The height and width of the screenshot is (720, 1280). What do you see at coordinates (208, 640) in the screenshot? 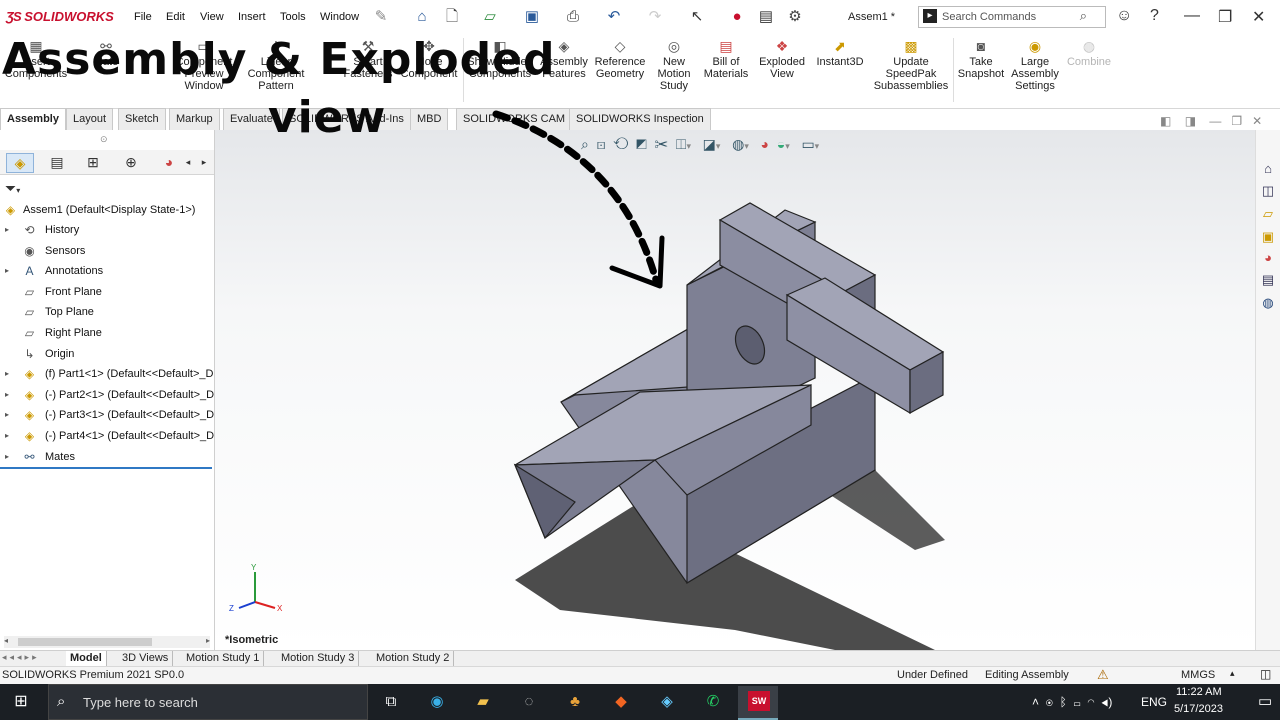
I see `scroll-right-icon: ▸` at bounding box center [208, 640].